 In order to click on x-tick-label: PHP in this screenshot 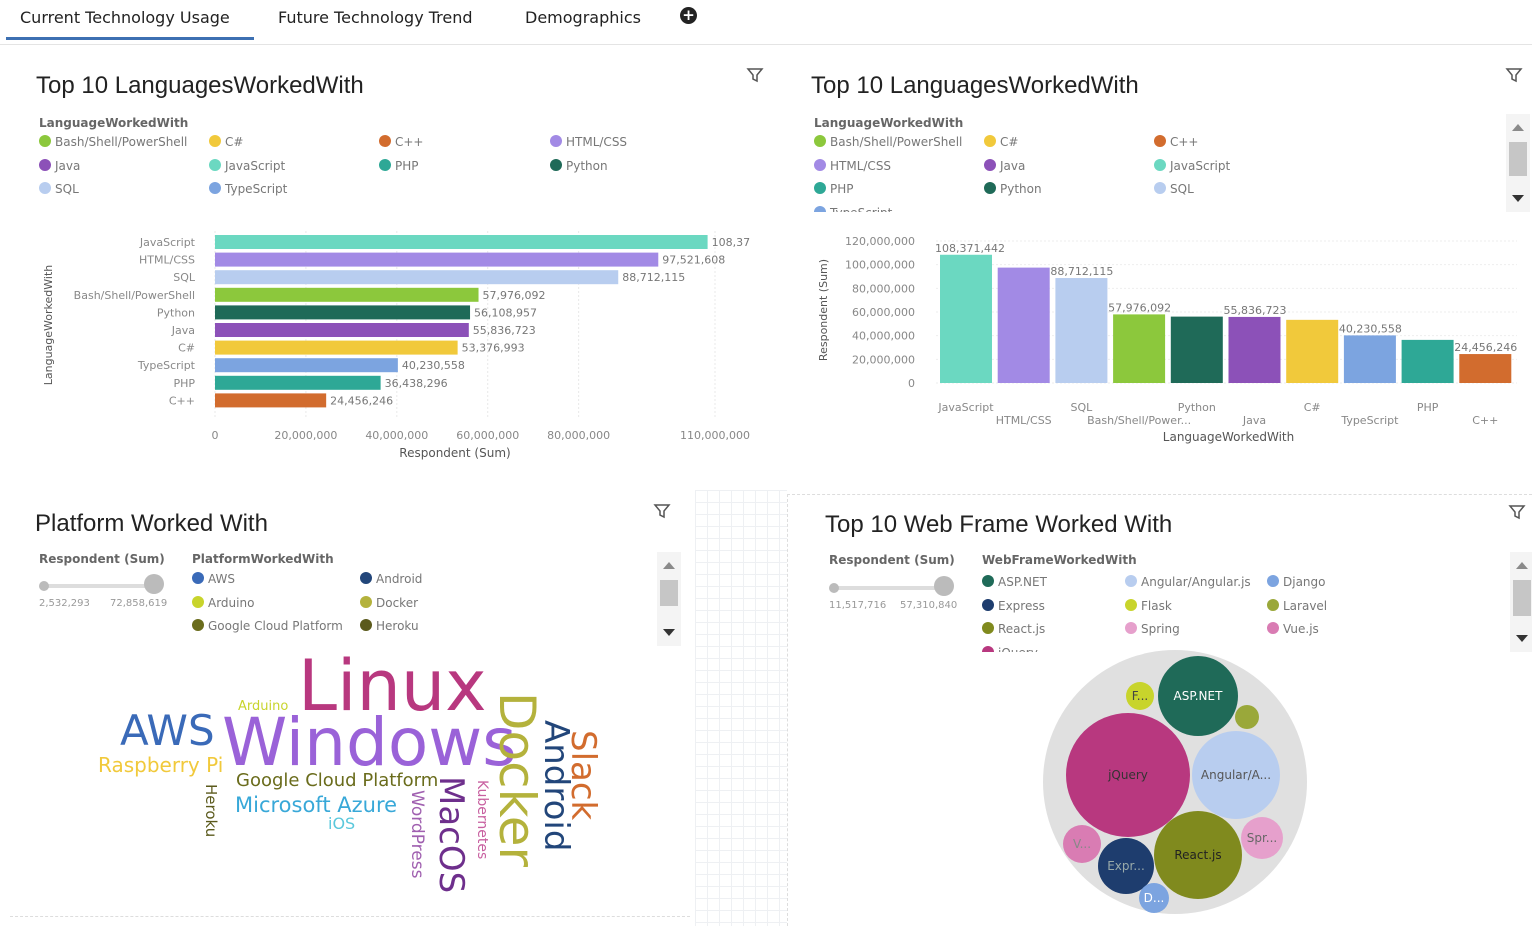, I will do `click(1428, 407)`.